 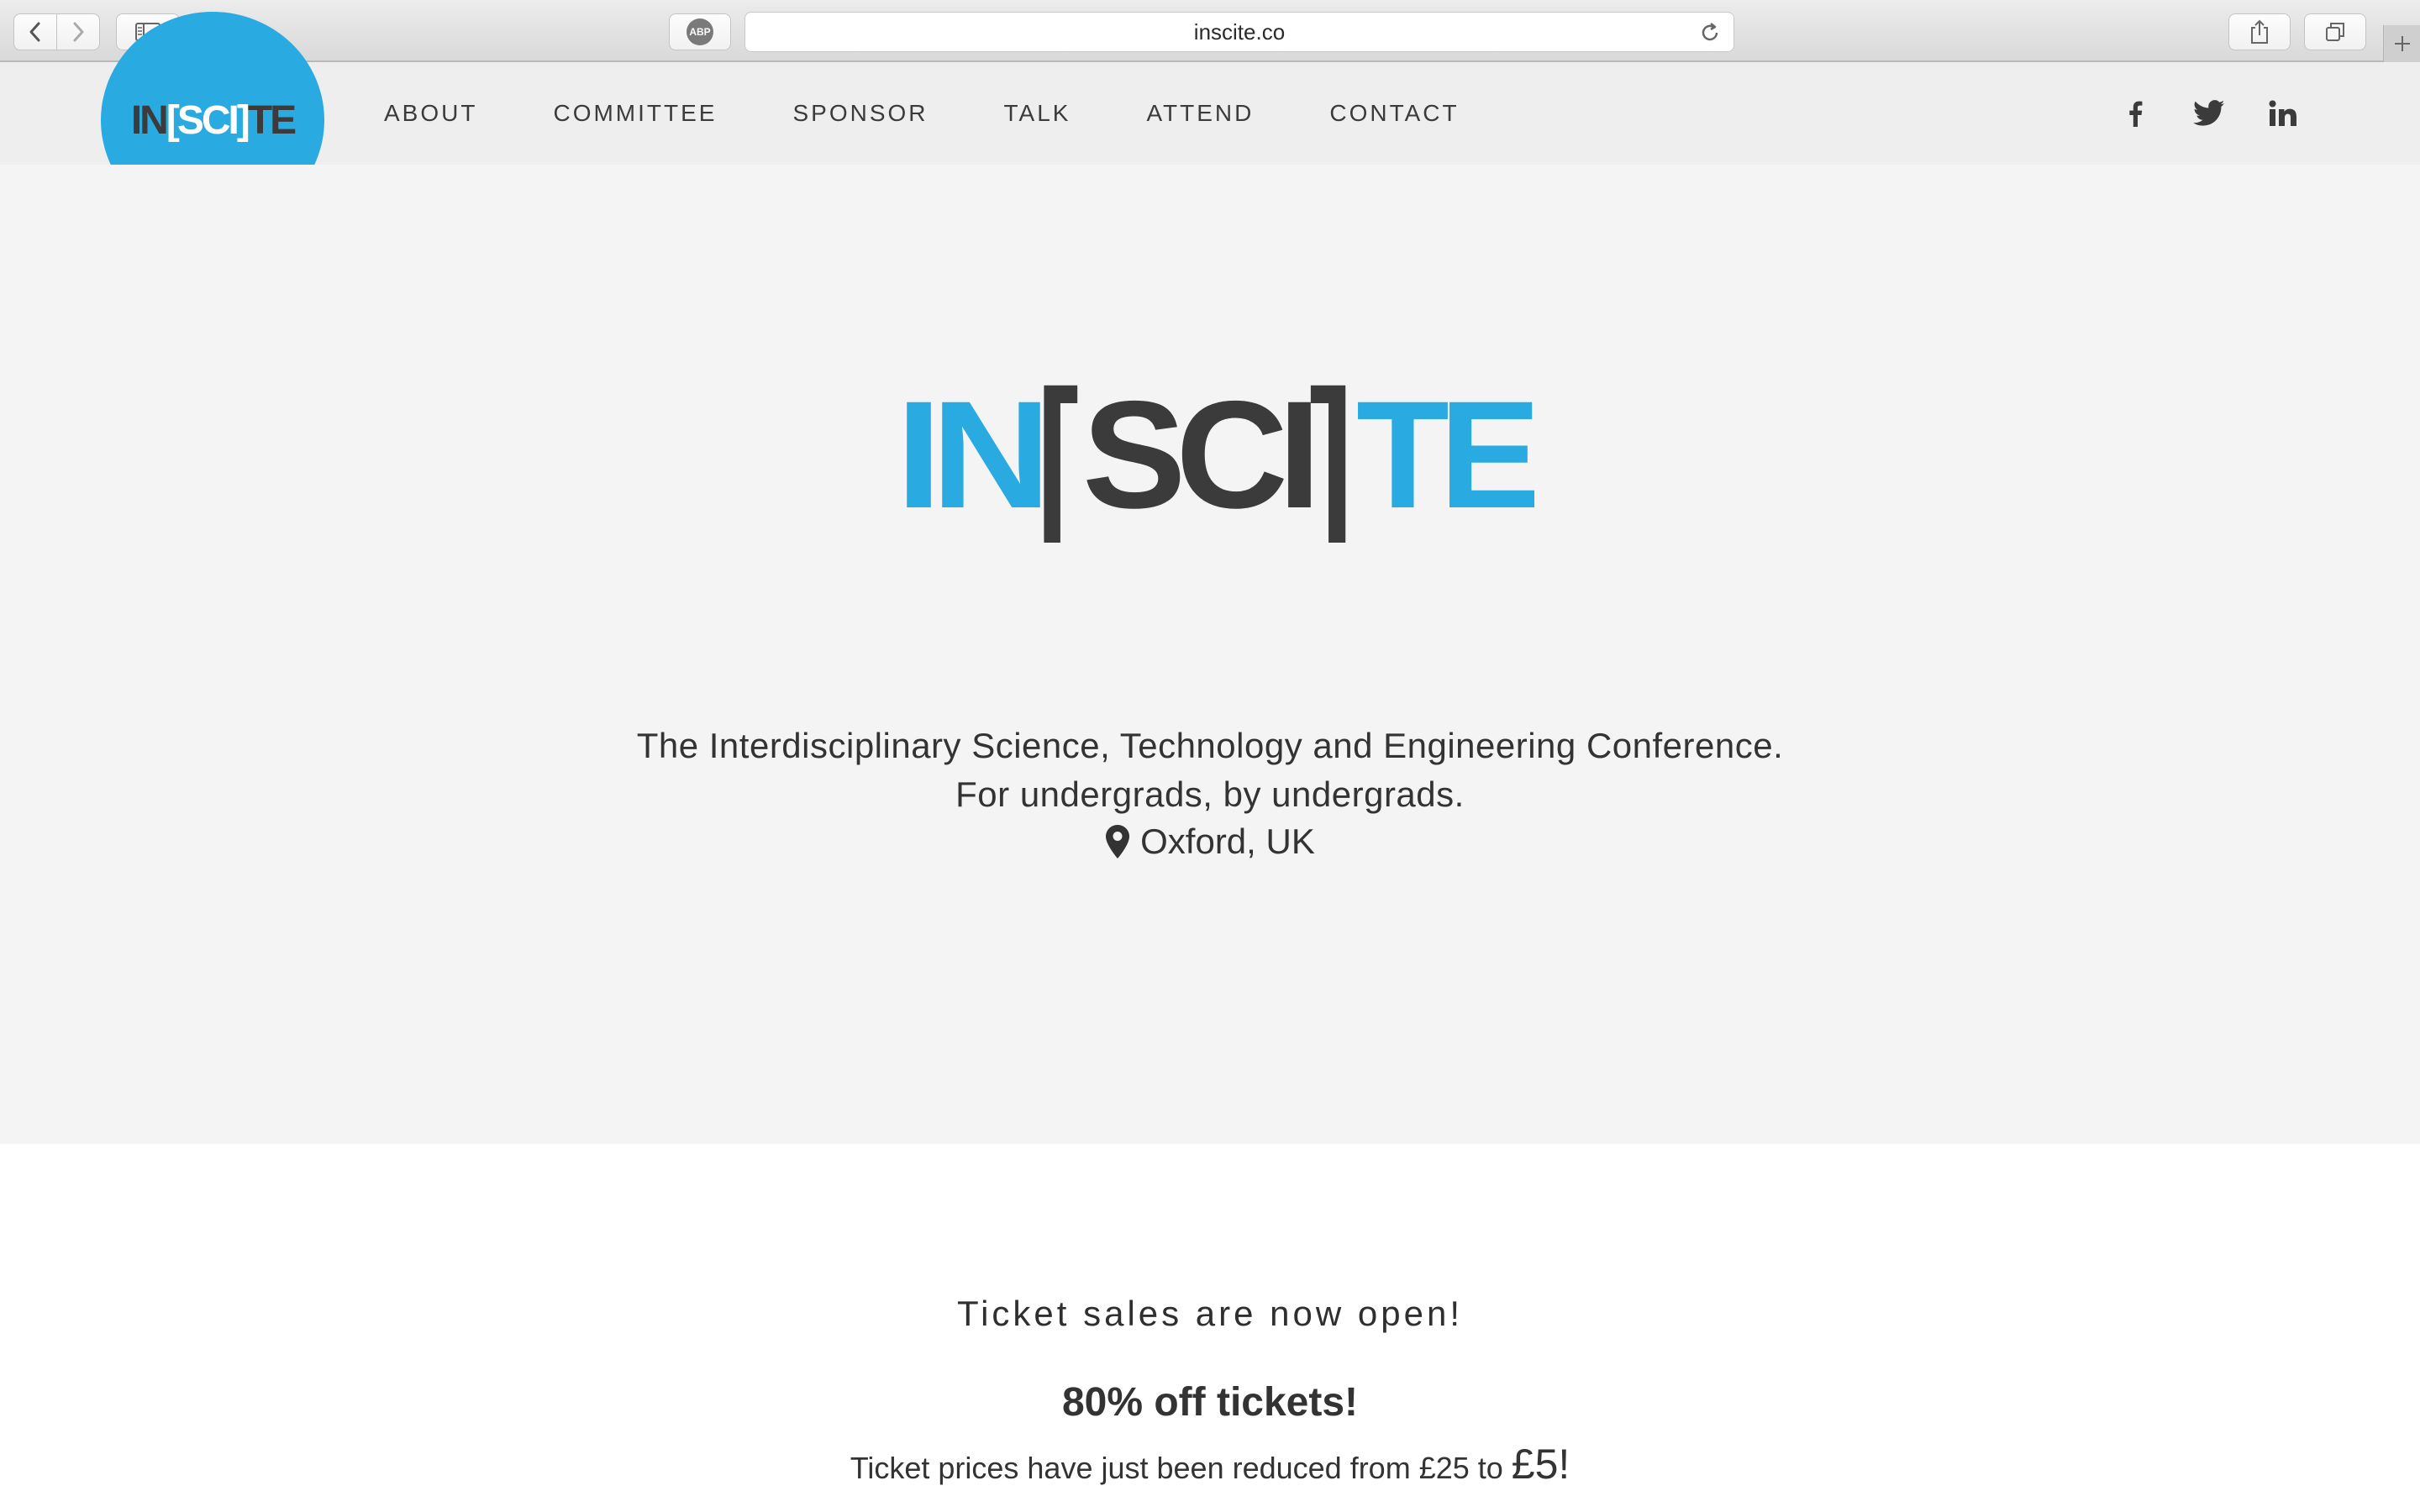 I want to click on twitter-link, so click(x=2209, y=113).